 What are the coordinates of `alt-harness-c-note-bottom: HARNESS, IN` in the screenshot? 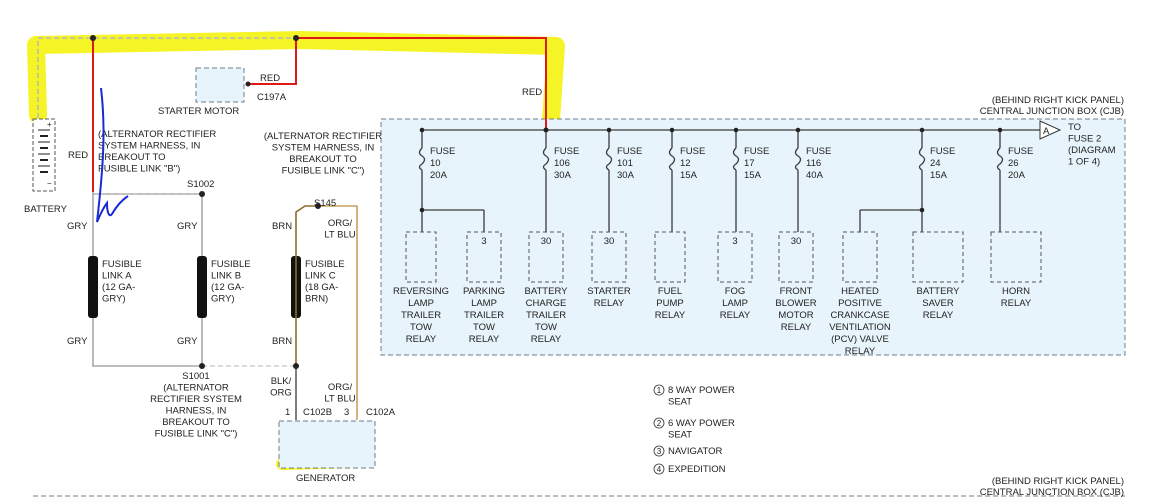 It's located at (196, 411).